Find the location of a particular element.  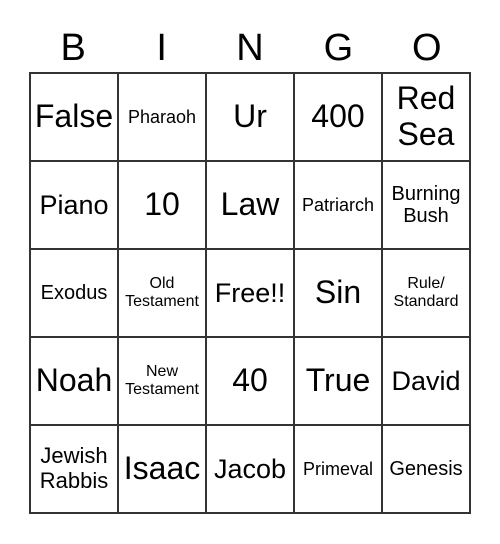

bingo-header: B I N G O is located at coordinates (250, 48).